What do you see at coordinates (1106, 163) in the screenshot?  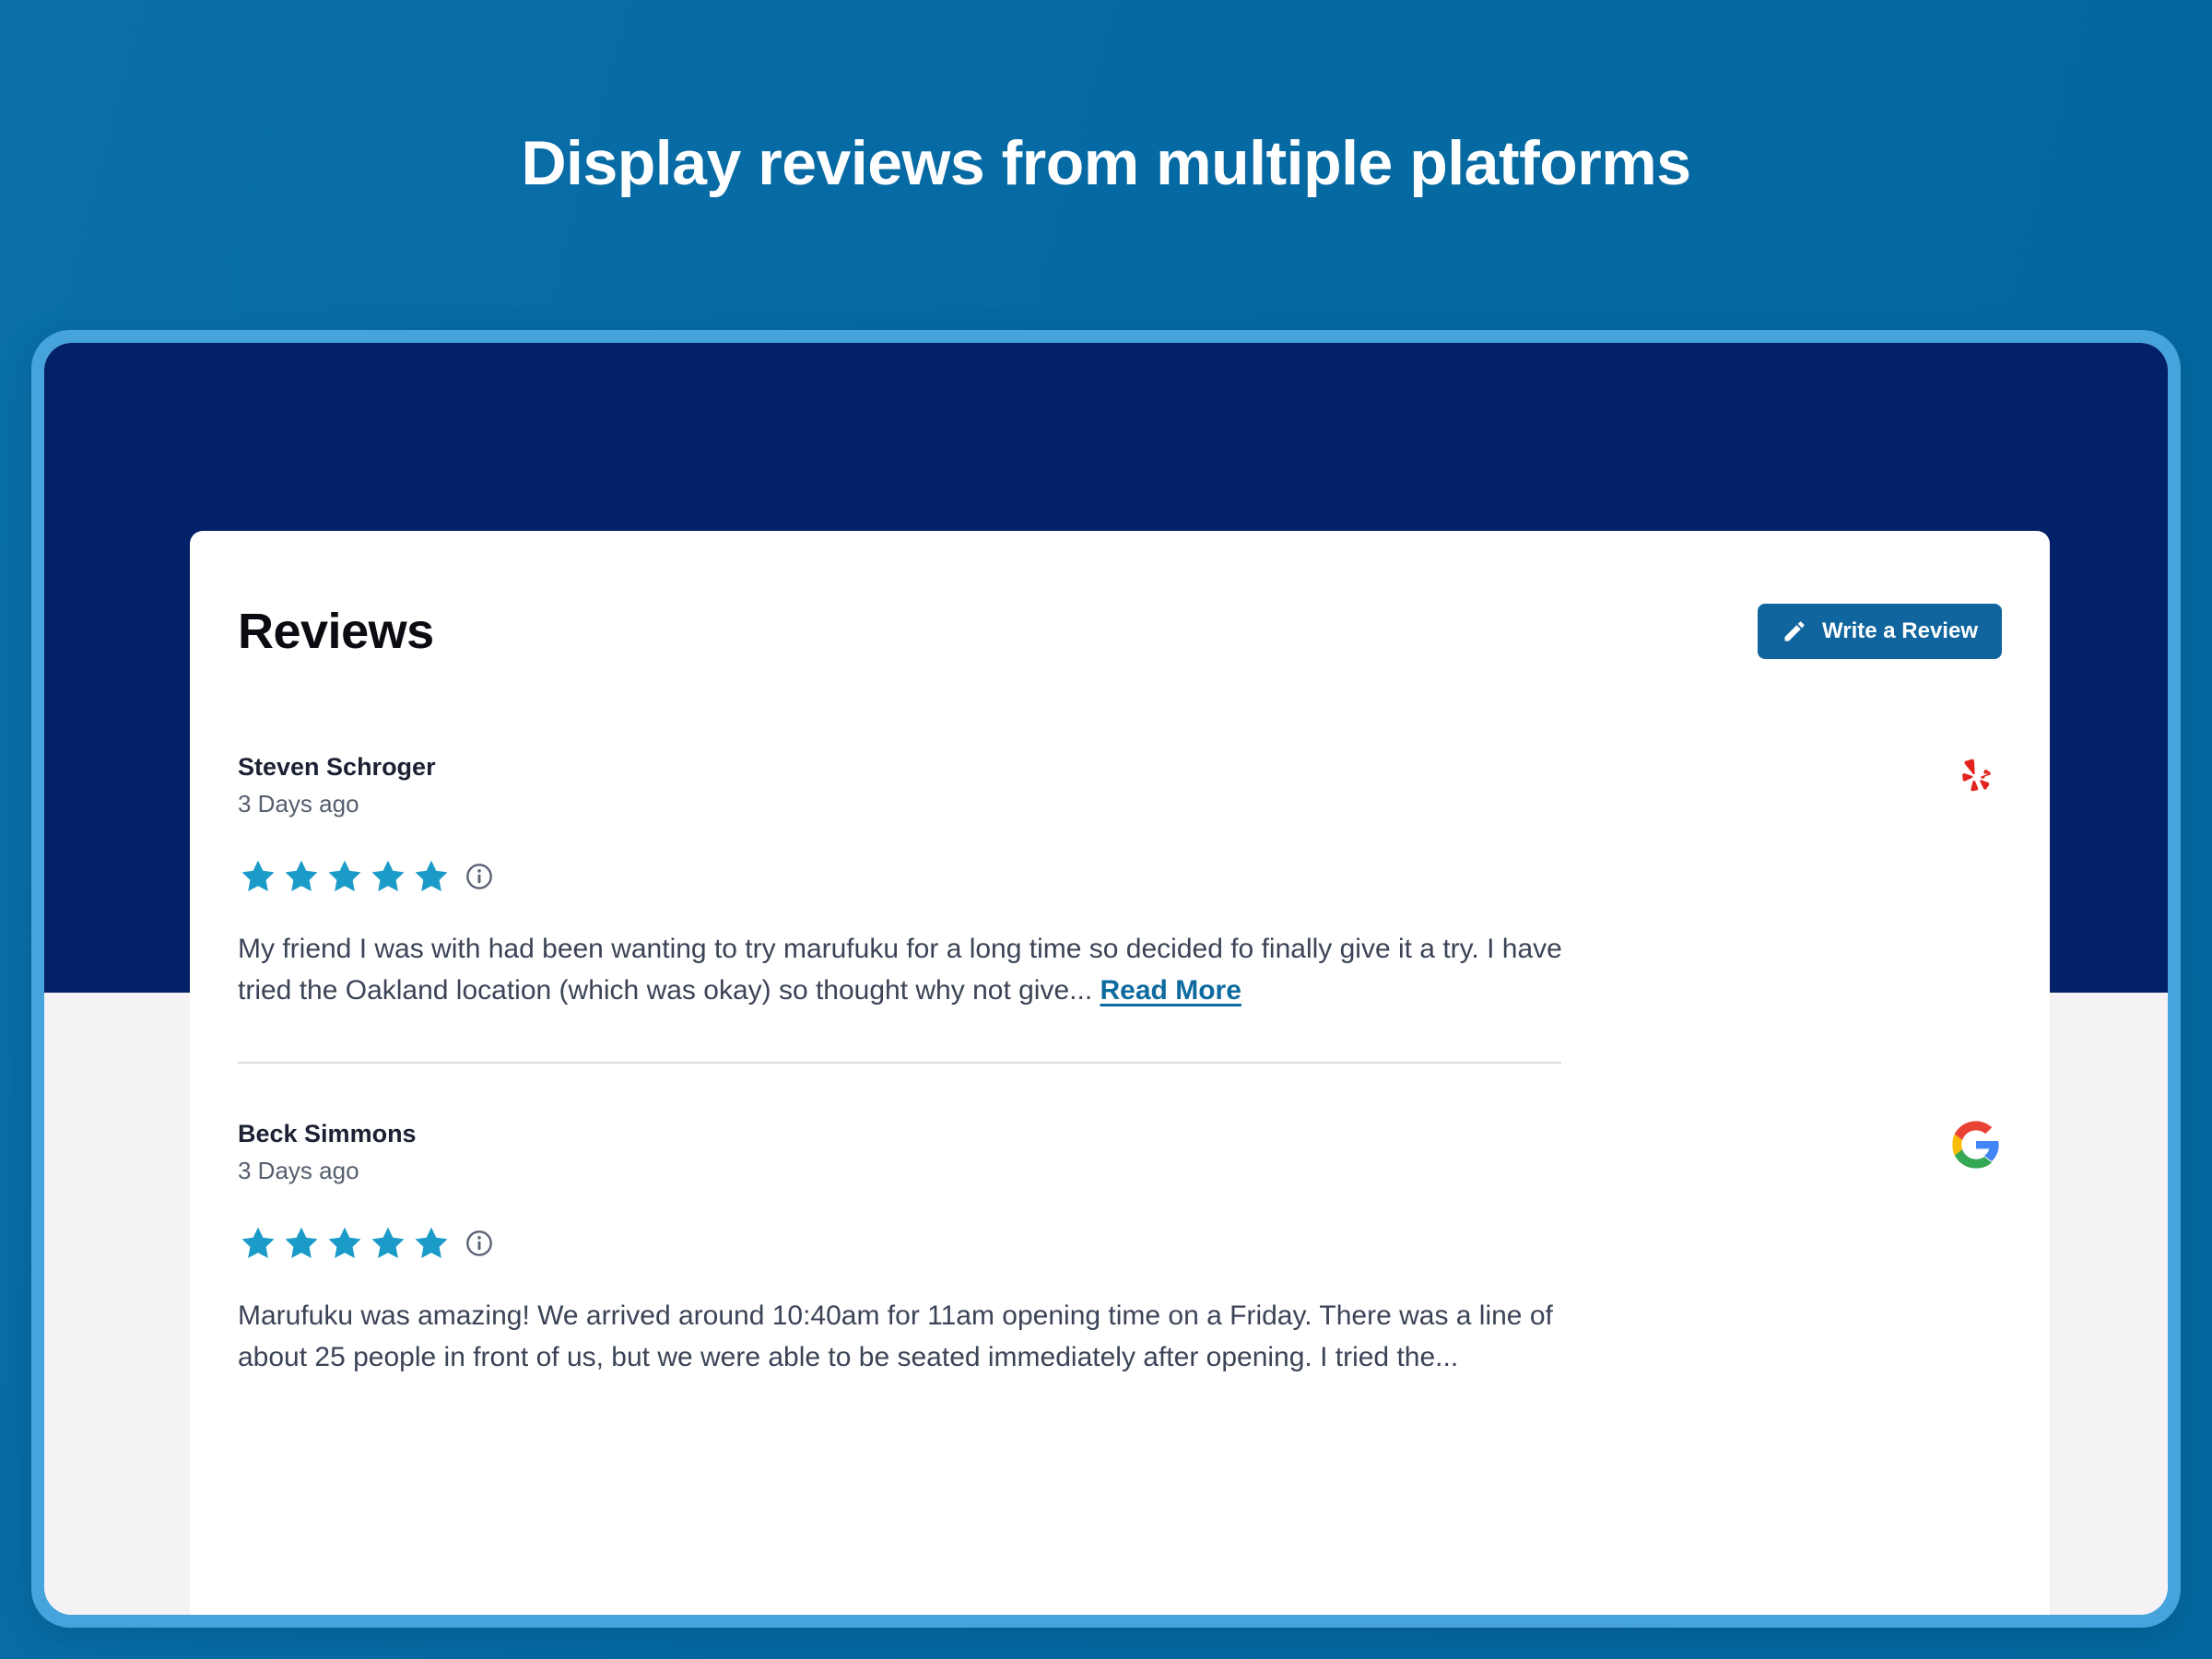 I see `page-headline: Display reviews from multiple platforms` at bounding box center [1106, 163].